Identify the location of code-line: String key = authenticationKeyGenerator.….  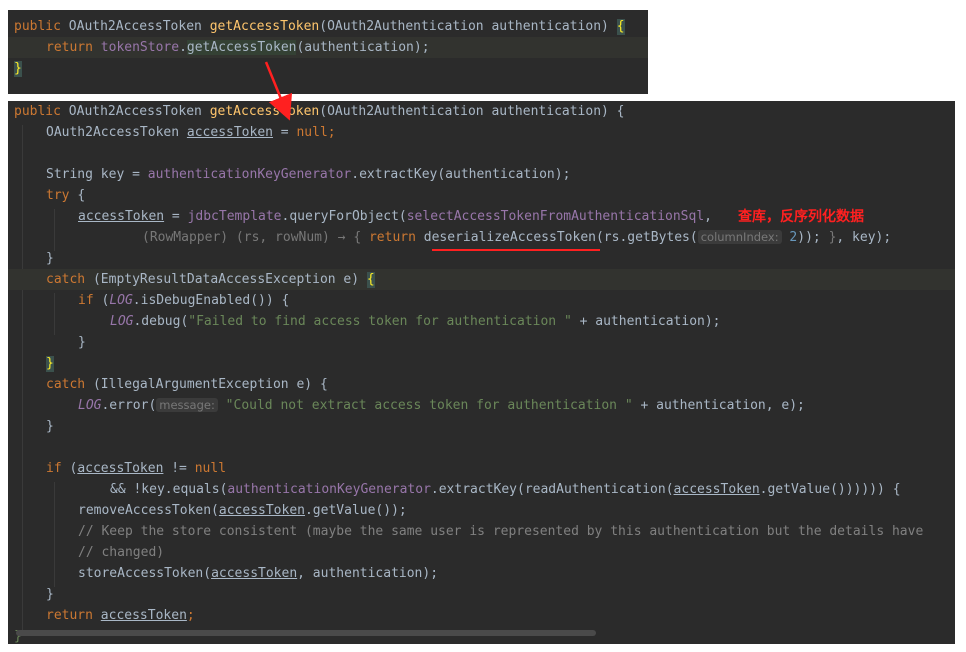
(481, 174).